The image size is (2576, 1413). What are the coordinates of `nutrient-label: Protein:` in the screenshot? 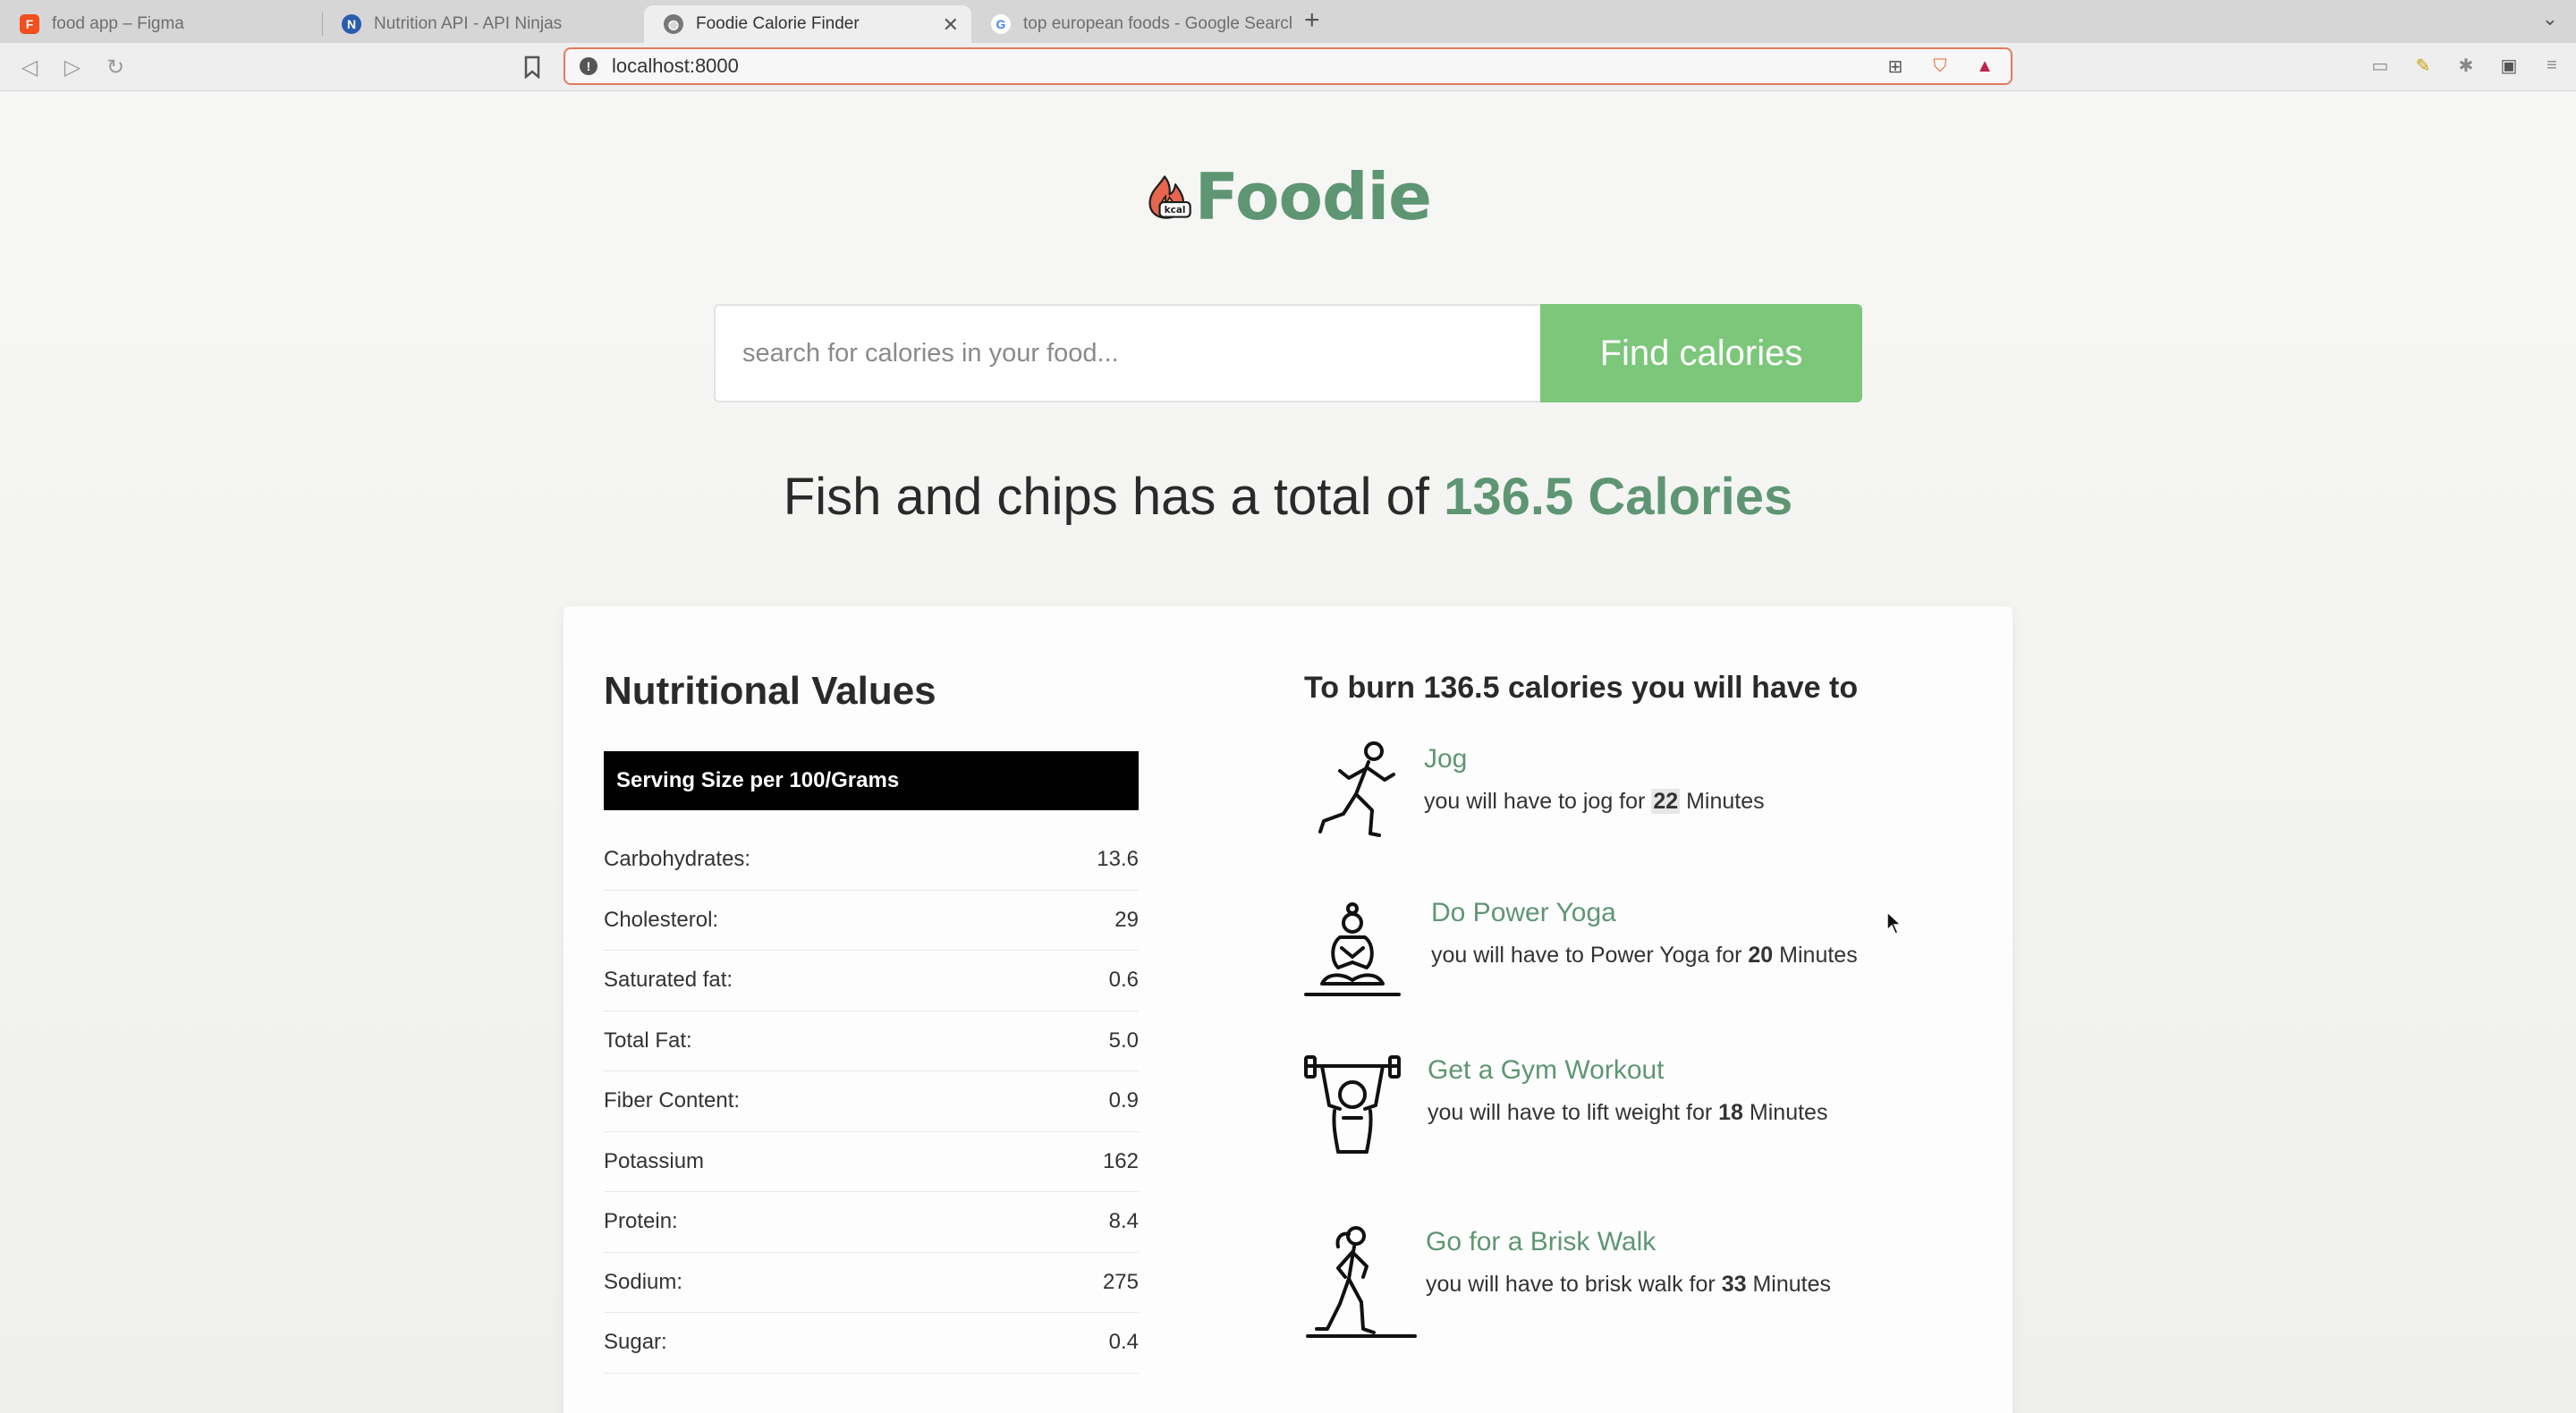 It's located at (641, 1221).